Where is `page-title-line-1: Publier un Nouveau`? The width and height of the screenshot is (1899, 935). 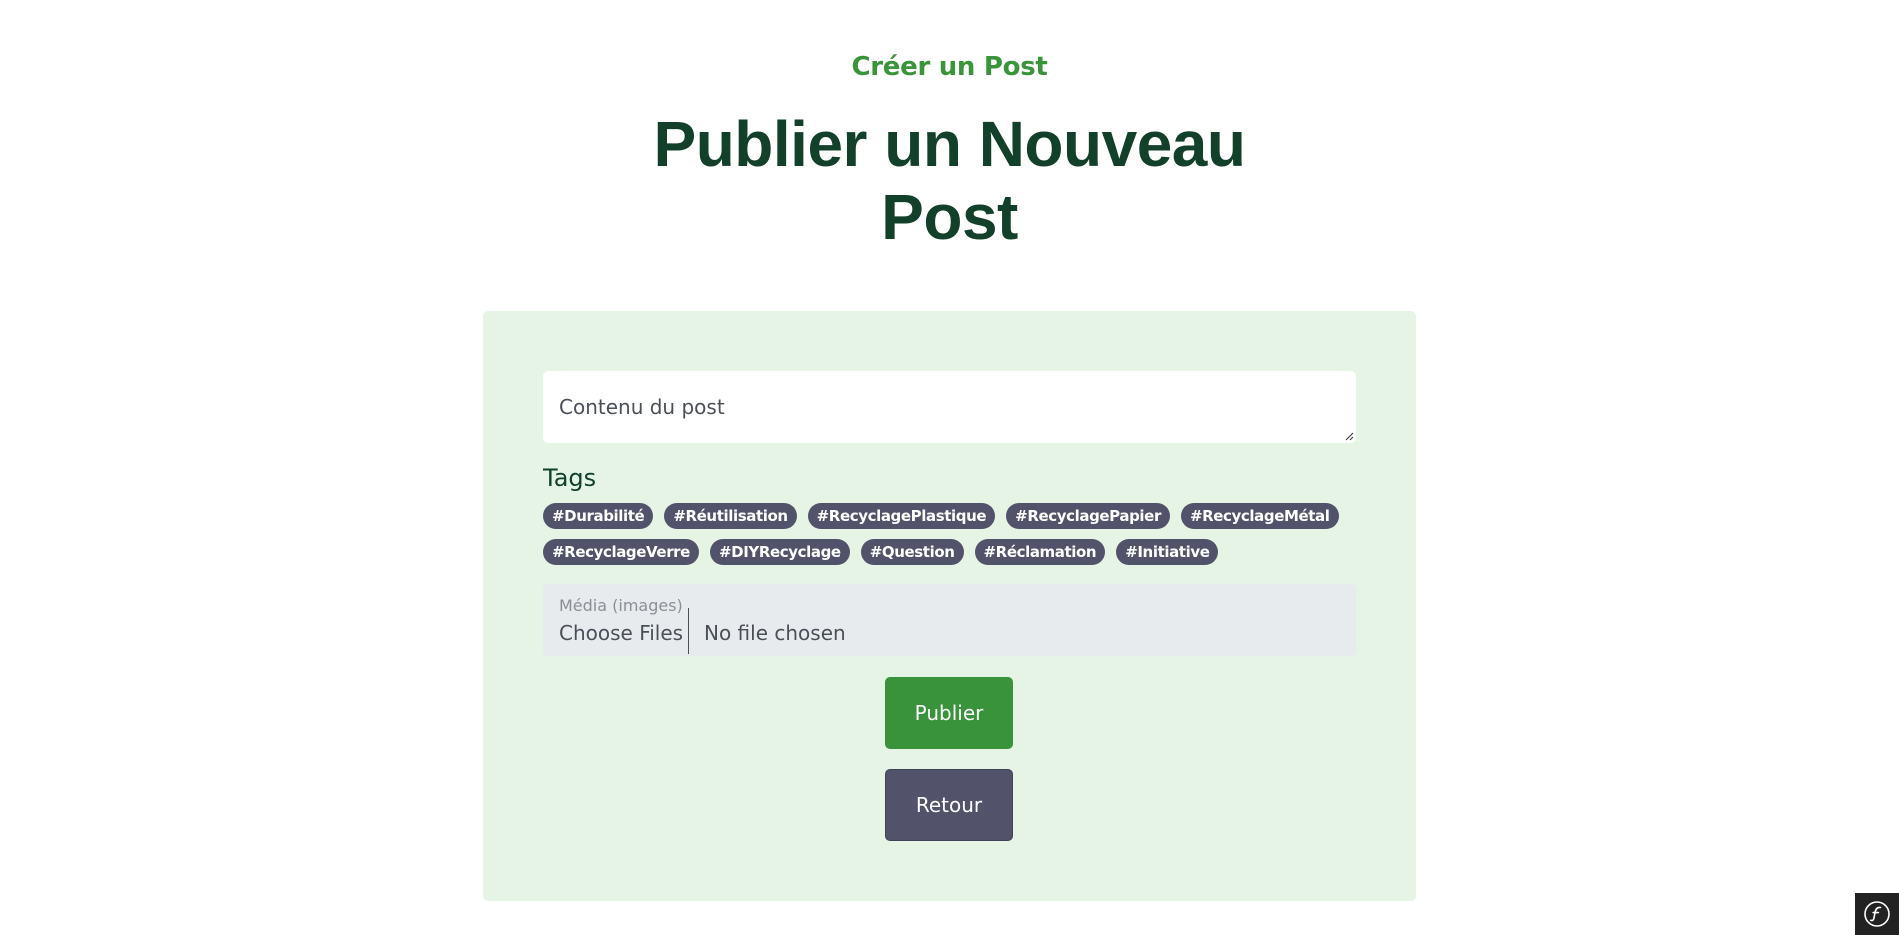
page-title-line-1: Publier un Nouveau is located at coordinates (949, 144).